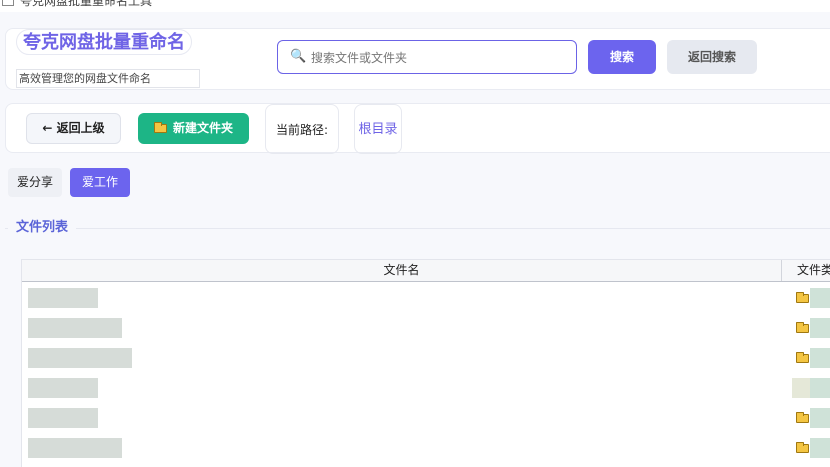 Image resolution: width=830 pixels, height=467 pixels. I want to click on table-header: 文件名 文件类, so click(426, 271).